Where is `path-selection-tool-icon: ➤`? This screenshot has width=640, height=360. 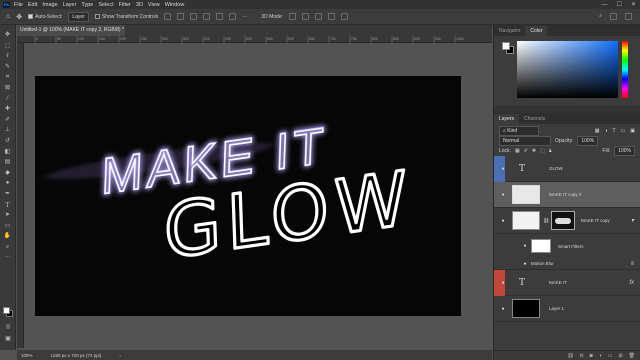
path-selection-tool-icon: ➤ is located at coordinates (8, 215).